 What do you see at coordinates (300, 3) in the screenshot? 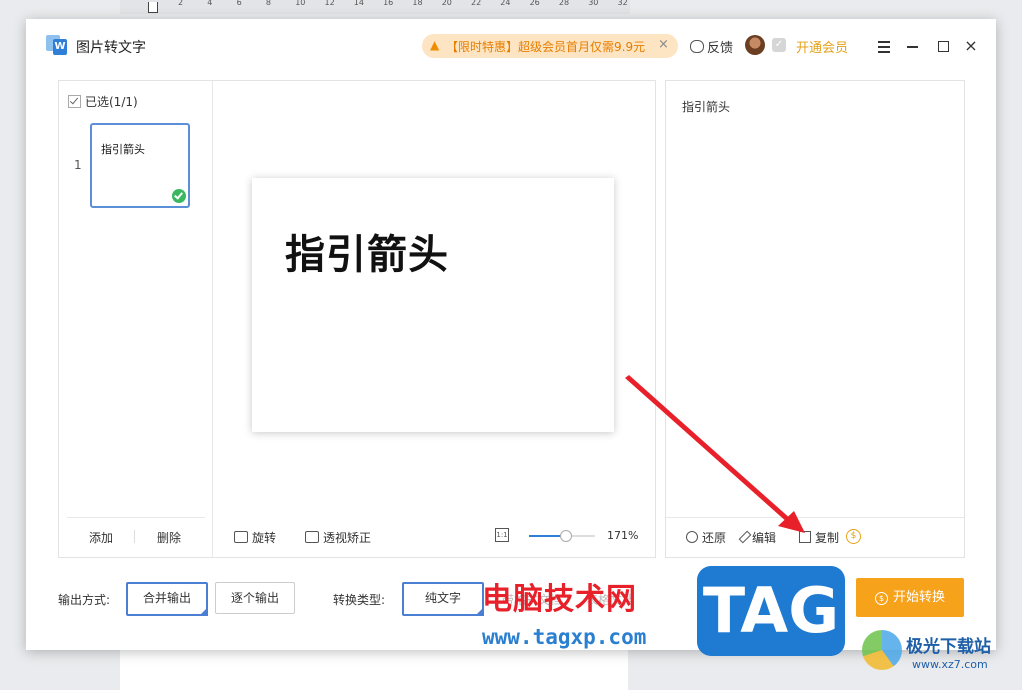
I see `ruler-tick: 10` at bounding box center [300, 3].